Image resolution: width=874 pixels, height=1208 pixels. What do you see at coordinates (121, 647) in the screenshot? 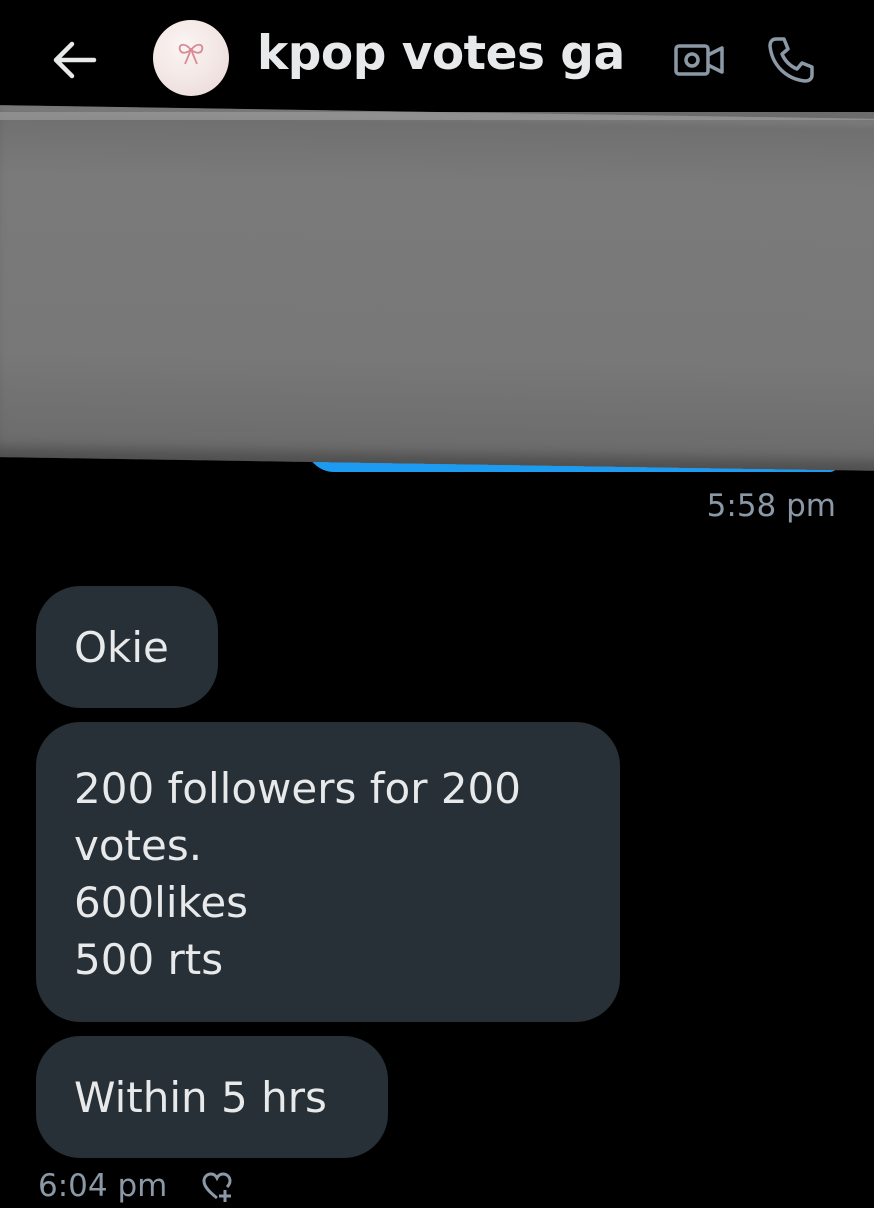
I see `message-text: Okie` at bounding box center [121, 647].